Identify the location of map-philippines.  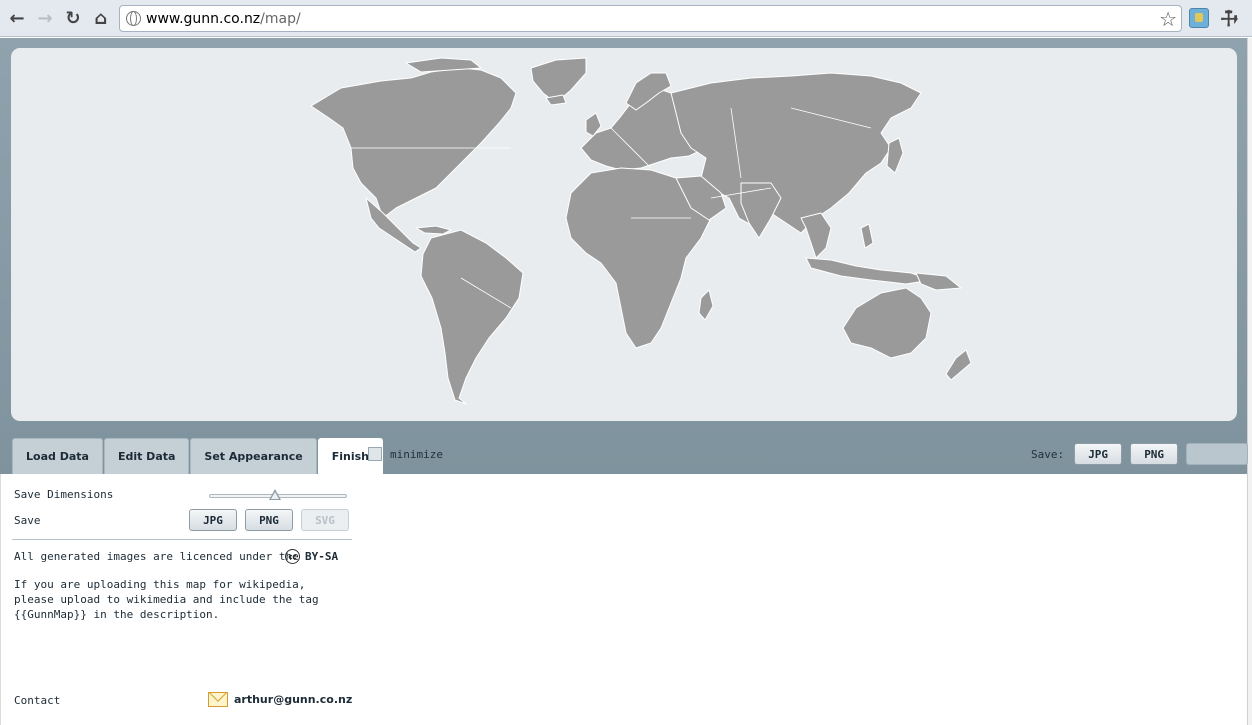
(867, 236).